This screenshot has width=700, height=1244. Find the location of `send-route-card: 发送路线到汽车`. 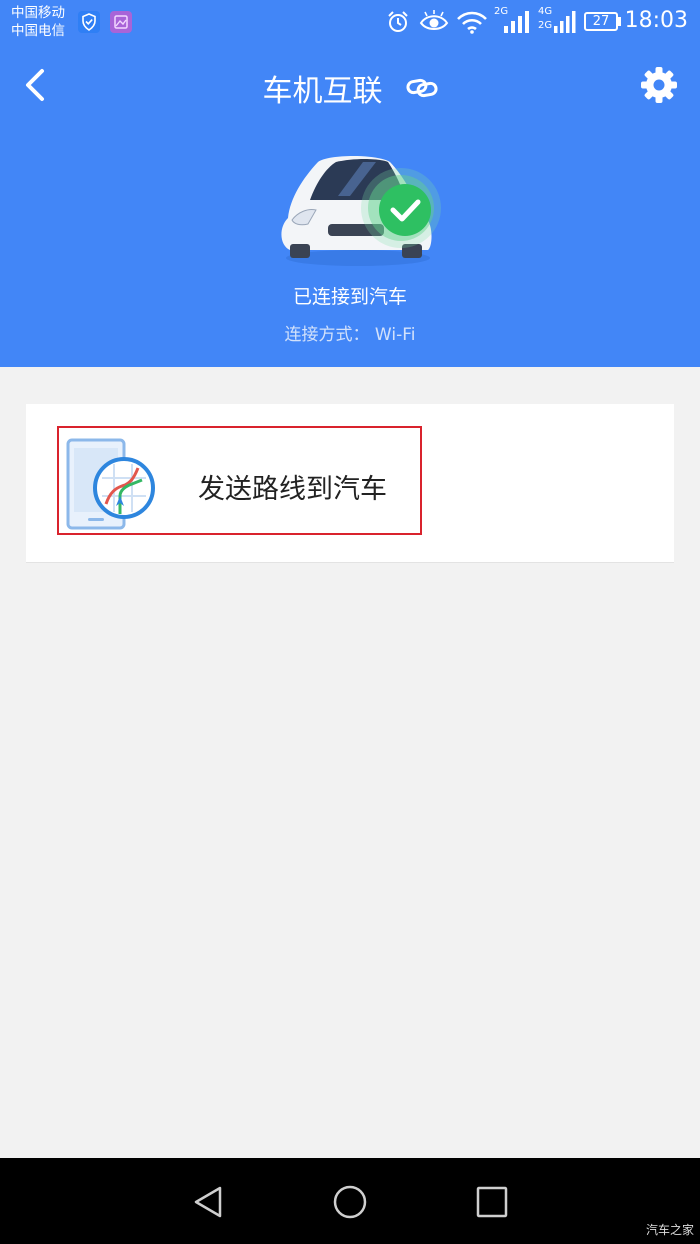

send-route-card: 发送路线到汽车 is located at coordinates (350, 483).